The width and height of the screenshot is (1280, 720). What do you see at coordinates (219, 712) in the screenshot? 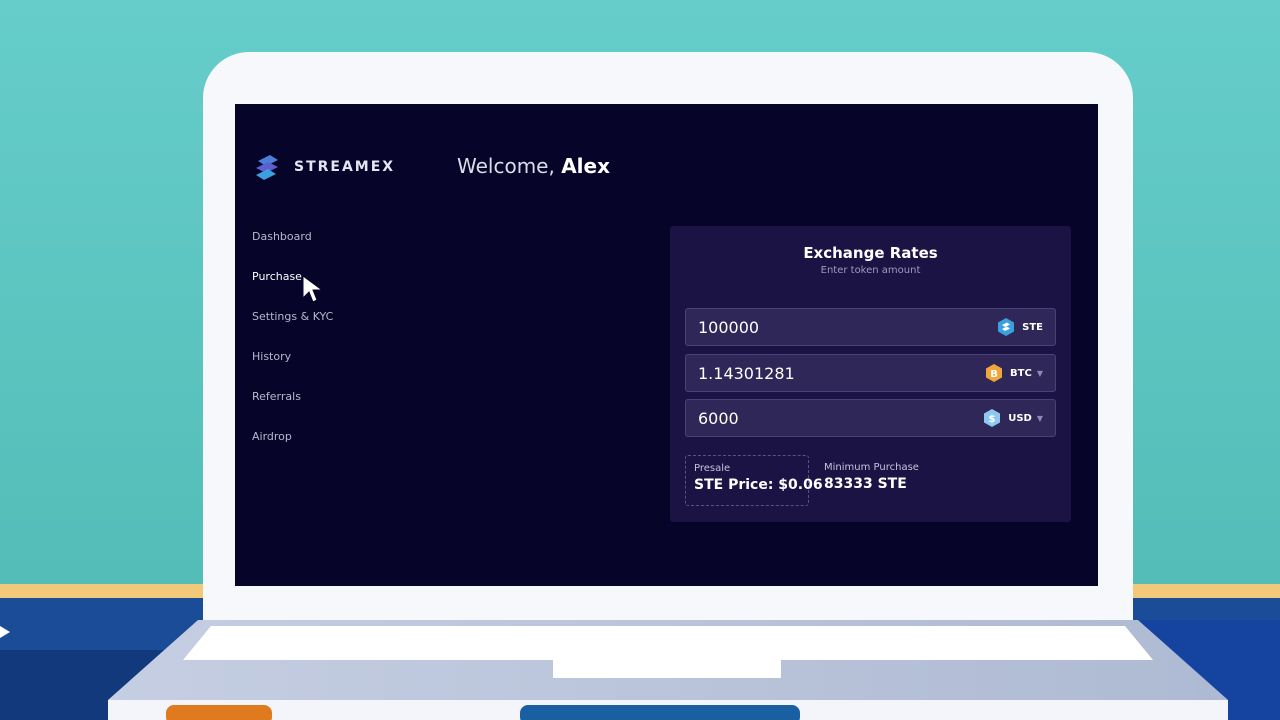
I see `laptop-accent-orange` at bounding box center [219, 712].